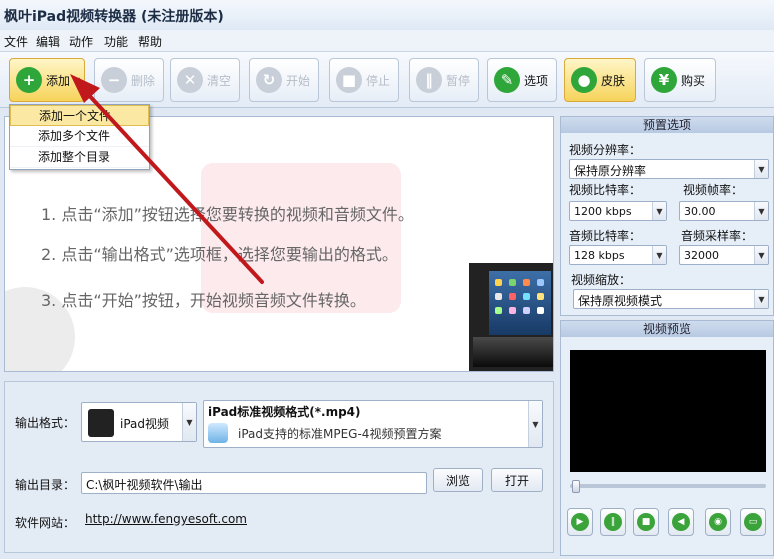 The height and width of the screenshot is (559, 774). I want to click on stop-button-label: 停止, so click(378, 80).